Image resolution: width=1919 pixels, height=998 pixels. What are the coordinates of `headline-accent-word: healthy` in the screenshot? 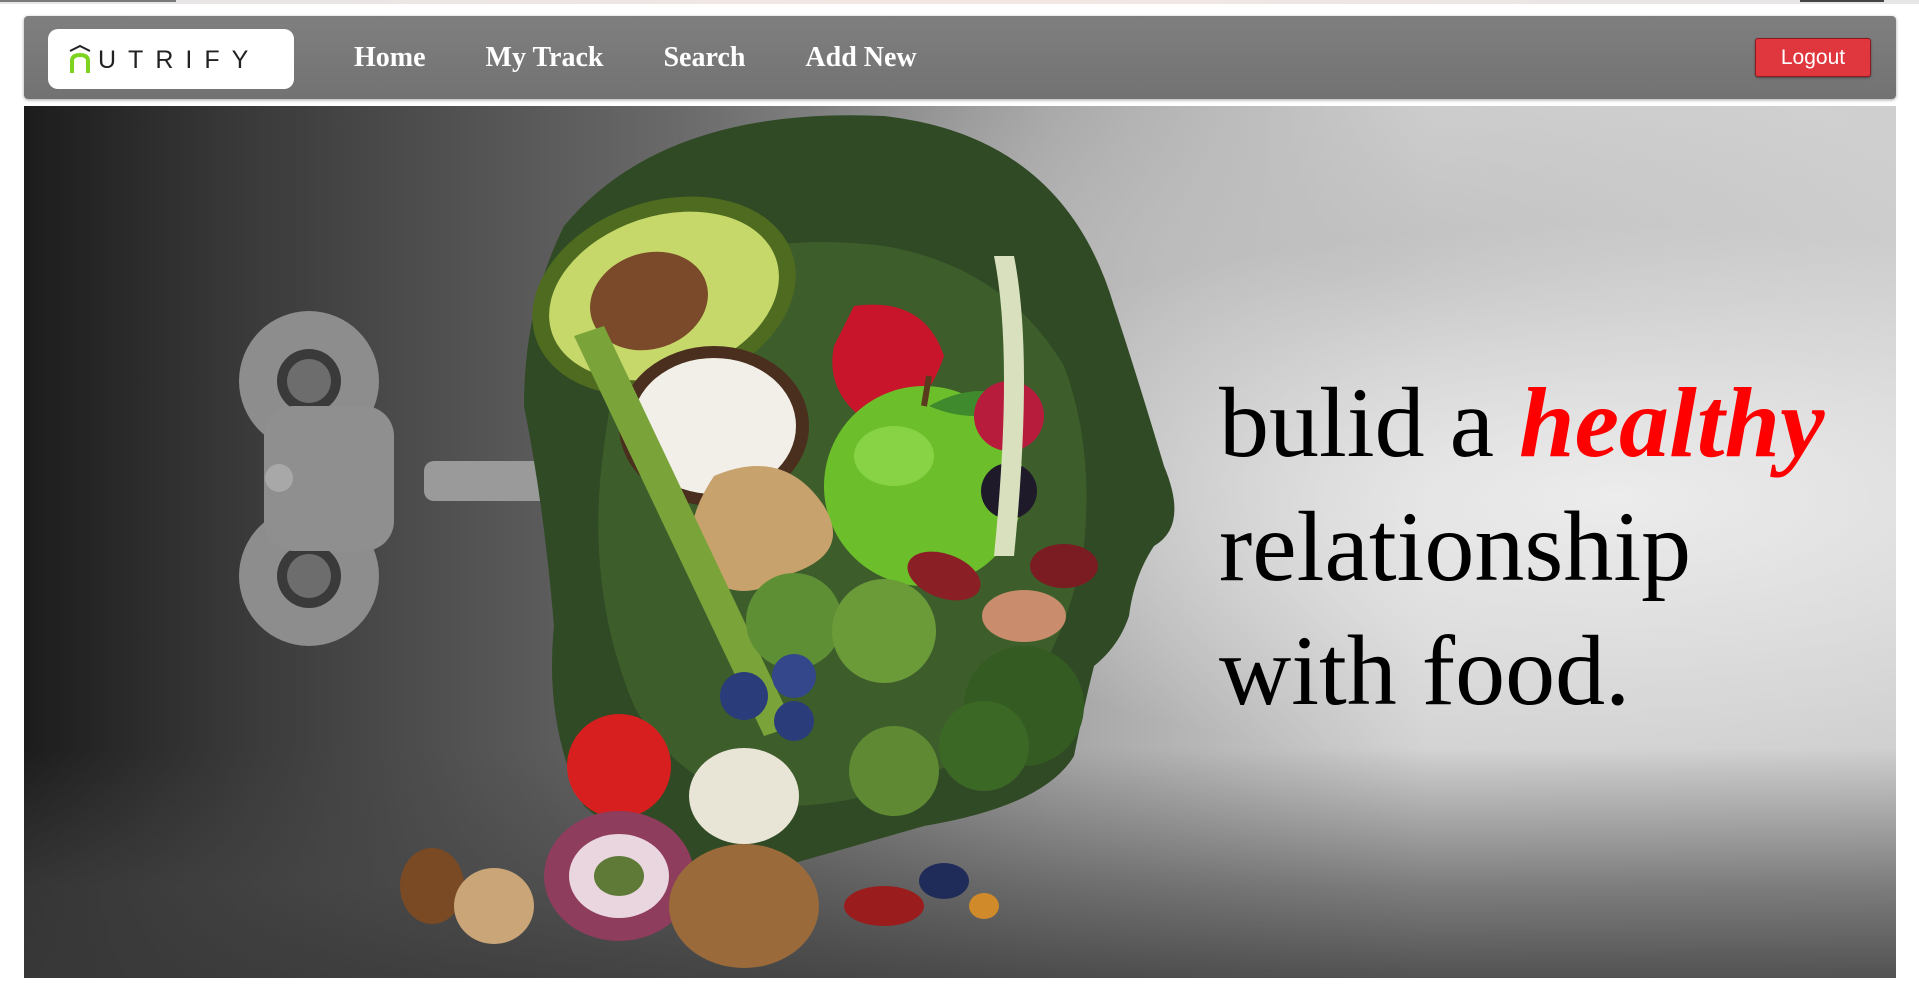 It's located at (1671, 422).